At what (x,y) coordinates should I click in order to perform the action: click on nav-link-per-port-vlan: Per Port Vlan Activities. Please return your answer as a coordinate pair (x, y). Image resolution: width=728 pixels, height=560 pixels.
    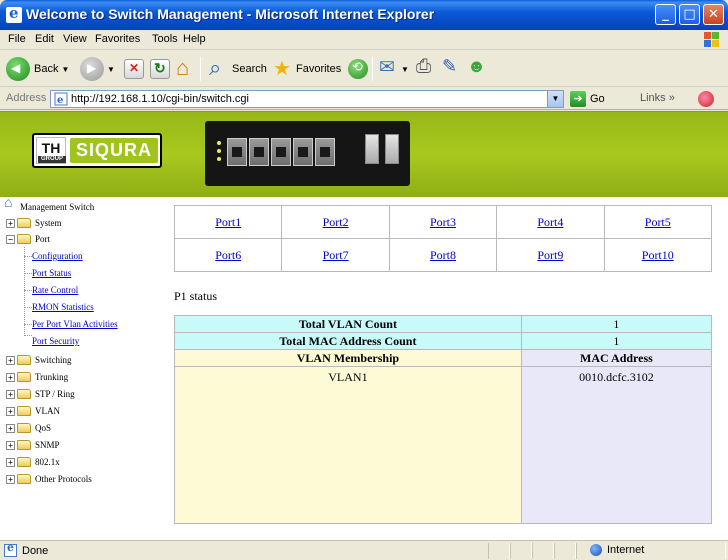
    Looking at the image, I should click on (75, 324).